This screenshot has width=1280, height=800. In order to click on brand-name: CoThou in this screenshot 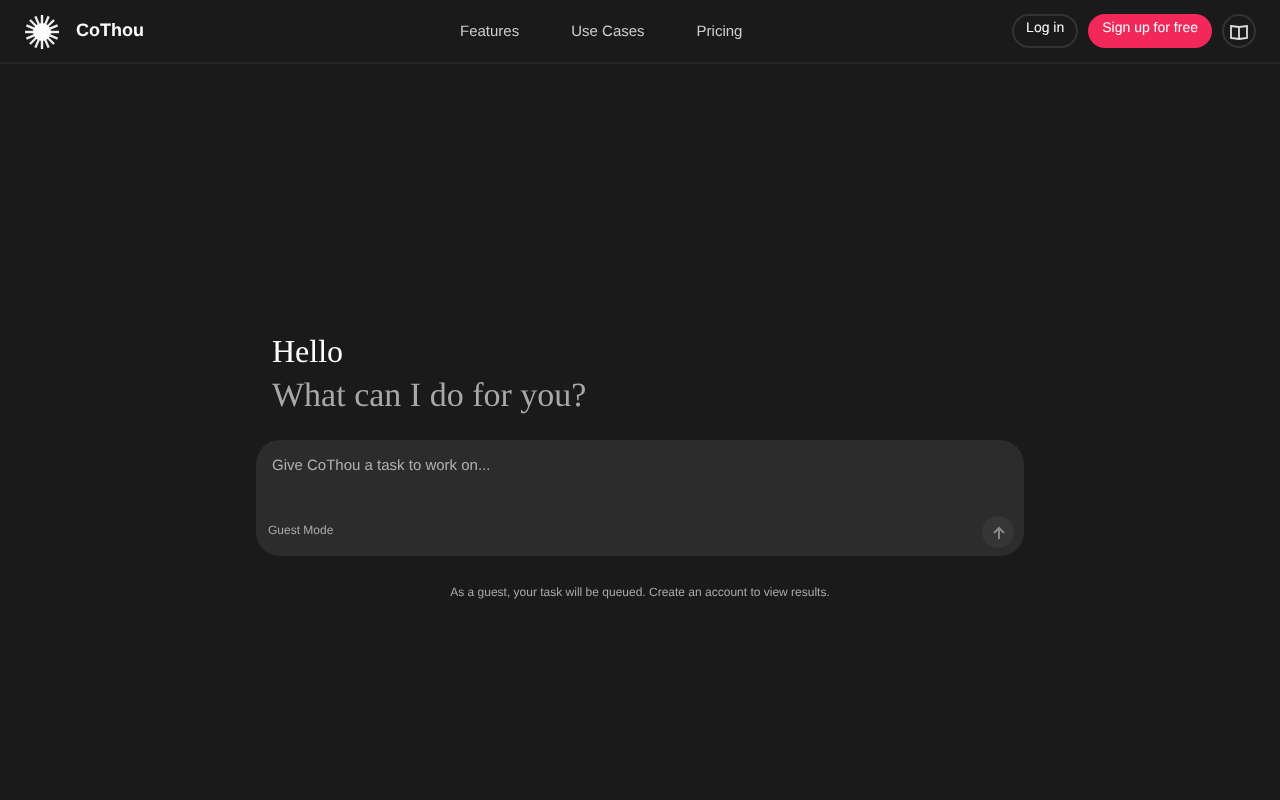, I will do `click(110, 31)`.